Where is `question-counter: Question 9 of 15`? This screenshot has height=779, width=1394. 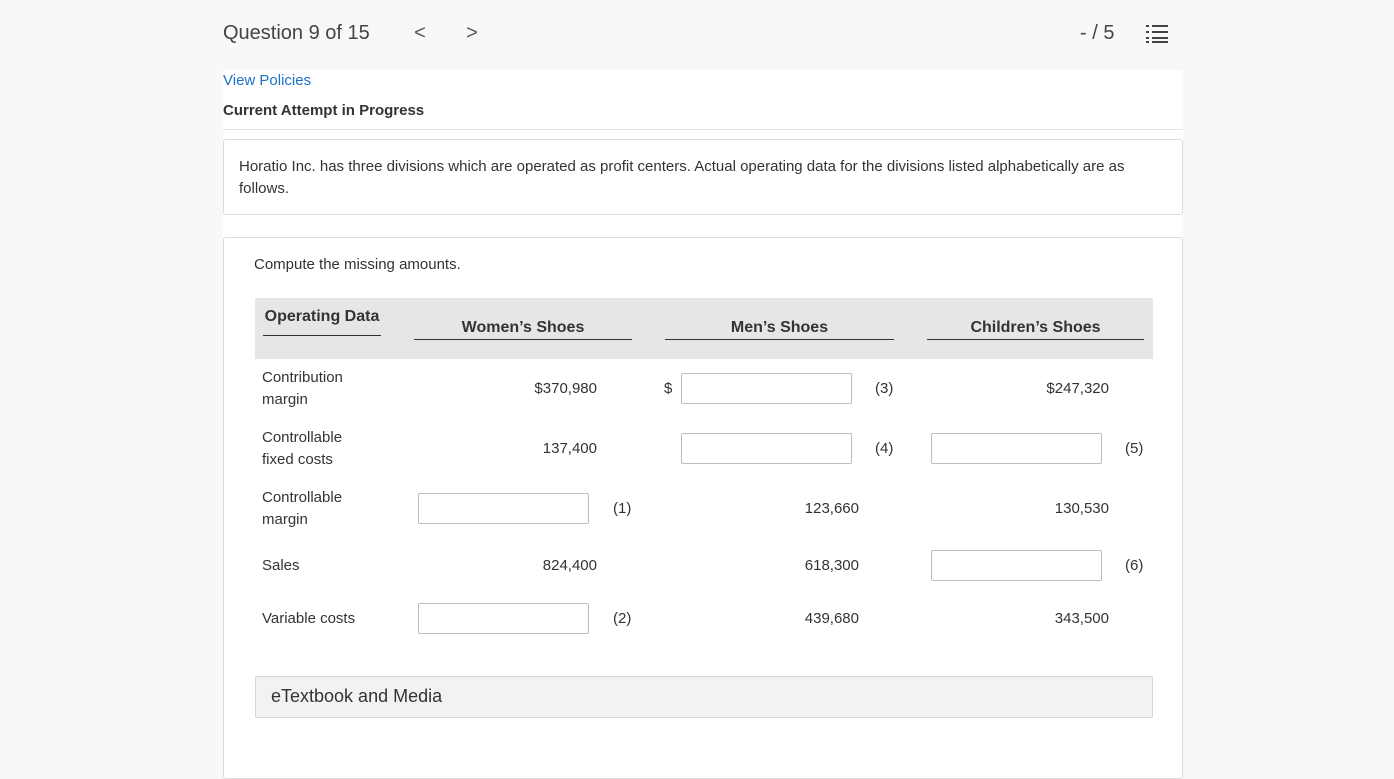 question-counter: Question 9 of 15 is located at coordinates (296, 33).